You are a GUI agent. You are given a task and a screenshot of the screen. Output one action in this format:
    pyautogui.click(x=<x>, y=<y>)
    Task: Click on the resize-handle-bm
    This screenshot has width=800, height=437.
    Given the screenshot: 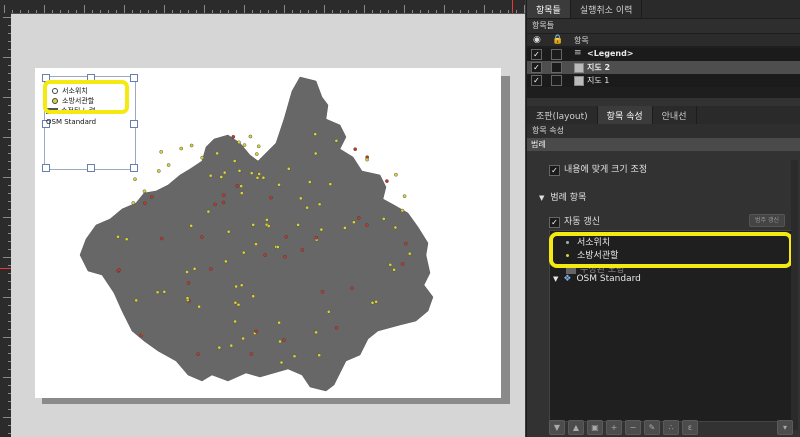 What is the action you would take?
    pyautogui.click(x=91, y=168)
    